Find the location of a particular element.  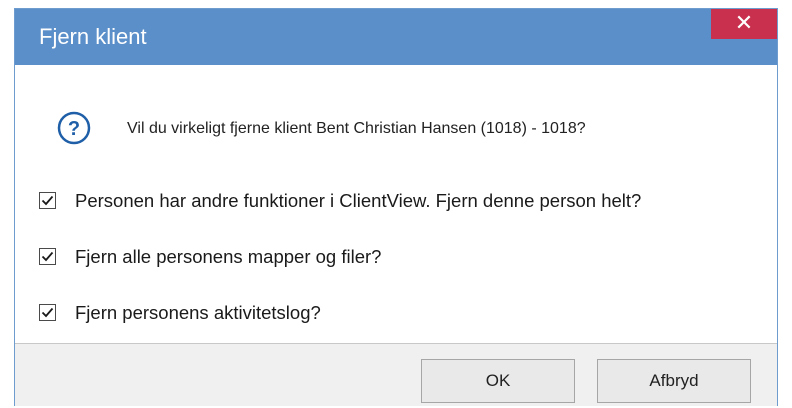

close-button: ✕ is located at coordinates (744, 24).